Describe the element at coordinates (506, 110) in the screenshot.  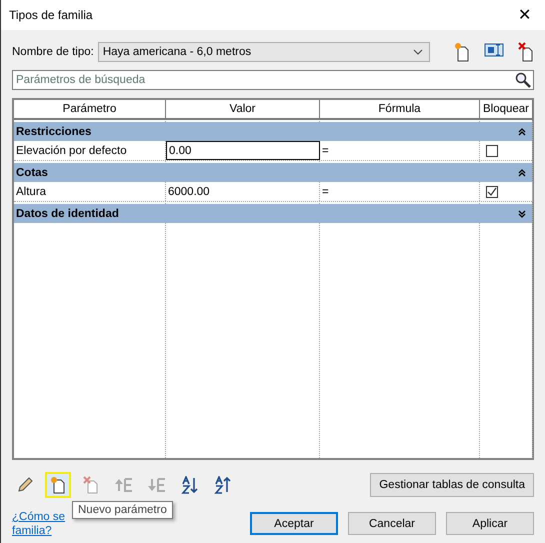
I see `column-header: Bloquear` at that location.